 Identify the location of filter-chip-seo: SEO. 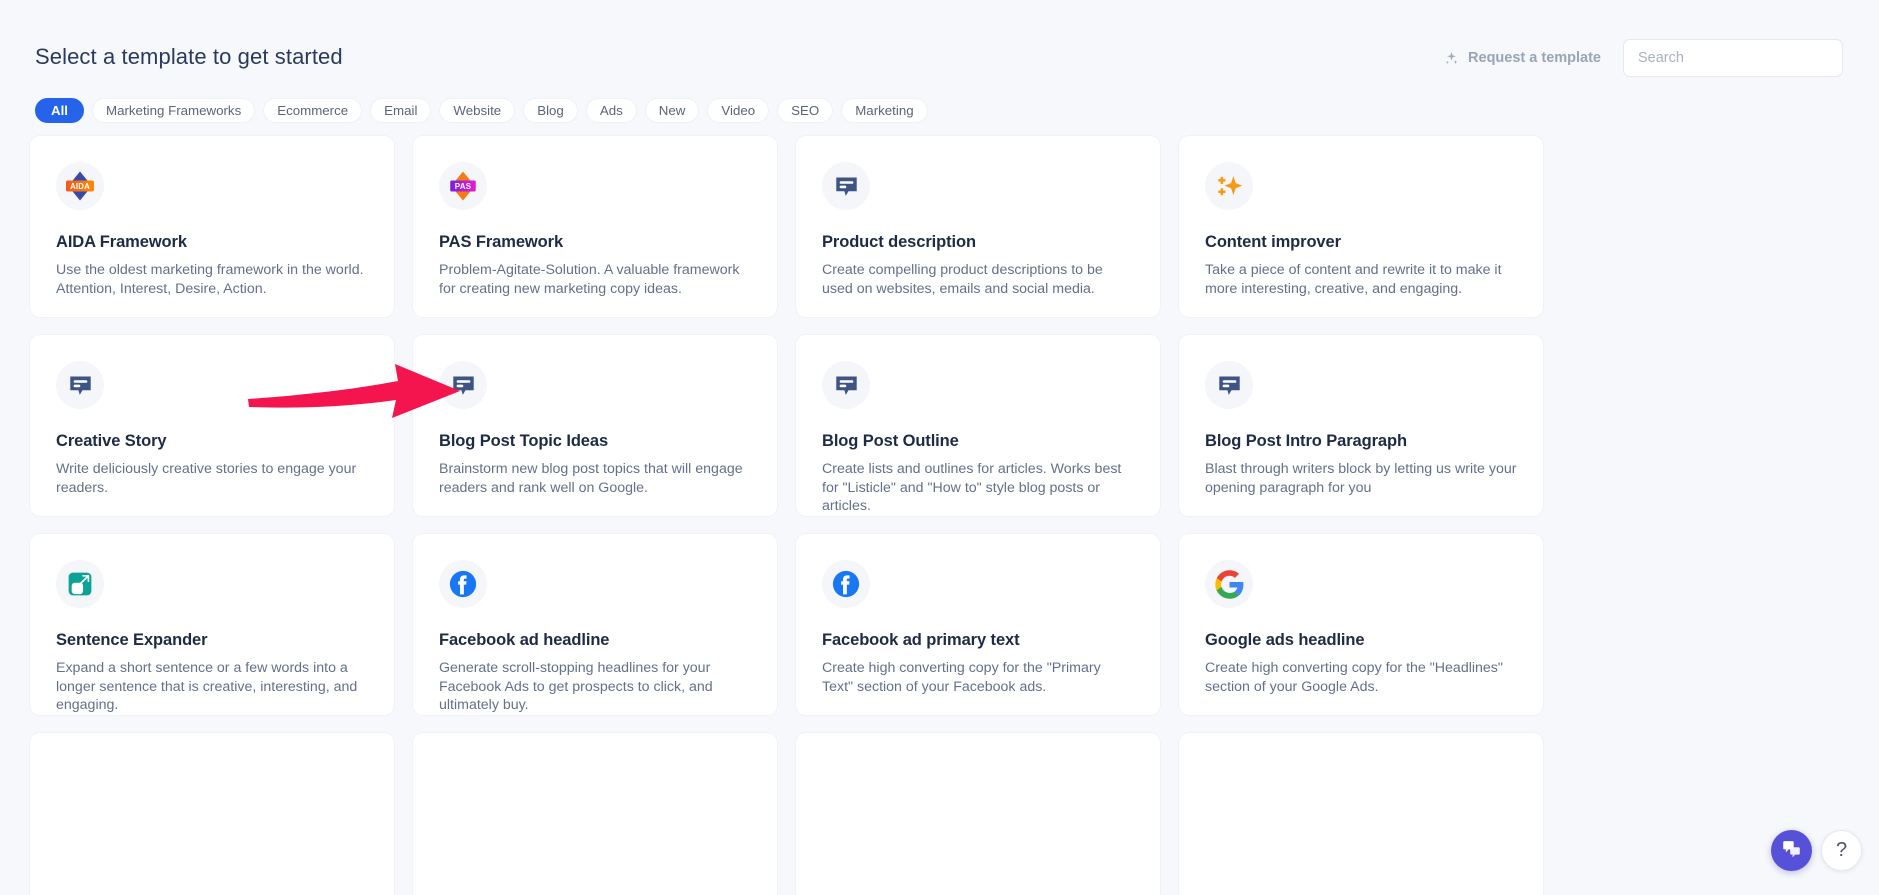
(805, 110).